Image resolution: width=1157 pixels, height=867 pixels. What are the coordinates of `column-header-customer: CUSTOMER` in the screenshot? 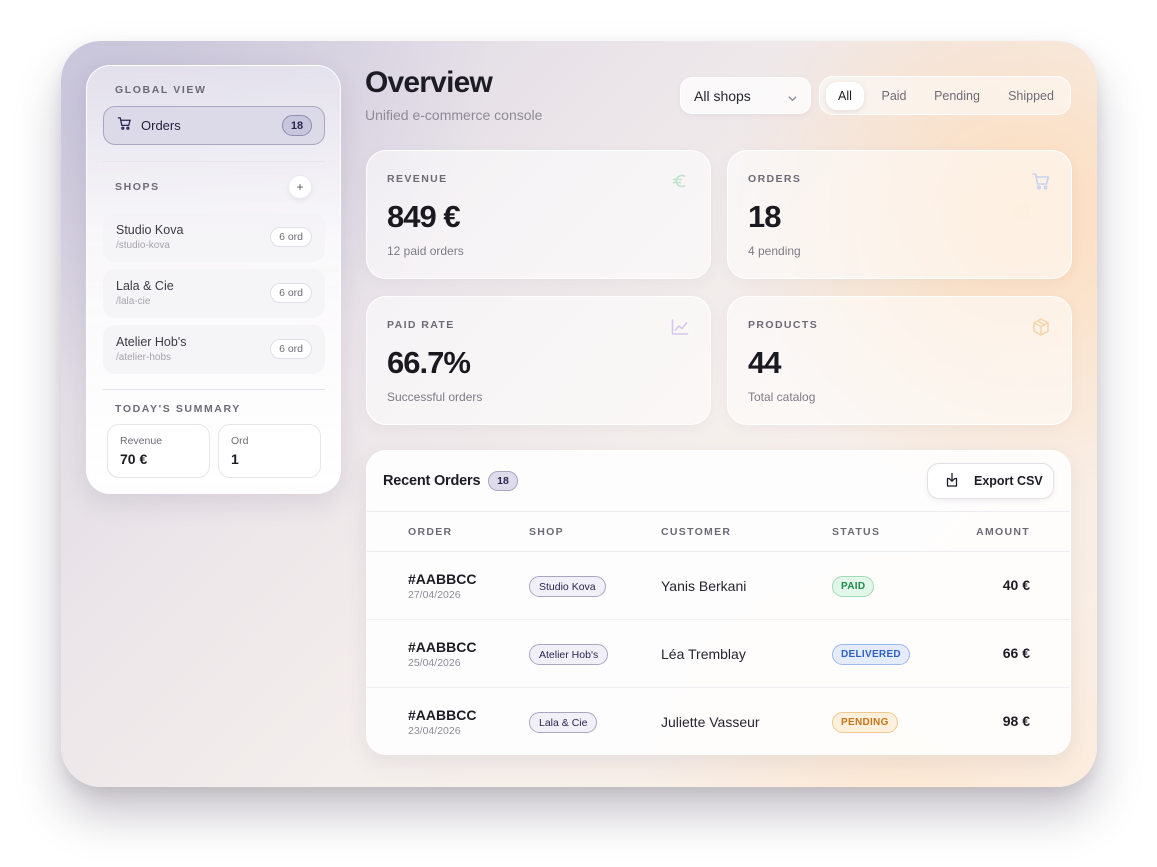 It's located at (696, 532).